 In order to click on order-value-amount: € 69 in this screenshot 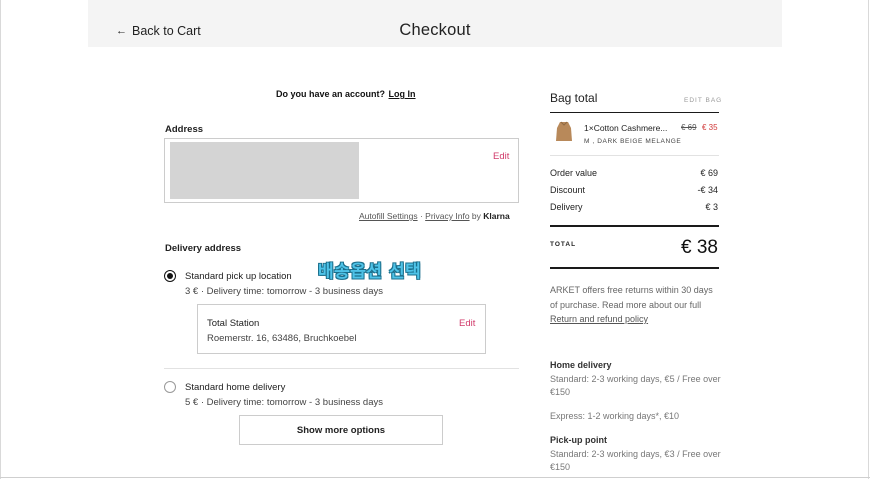, I will do `click(709, 173)`.